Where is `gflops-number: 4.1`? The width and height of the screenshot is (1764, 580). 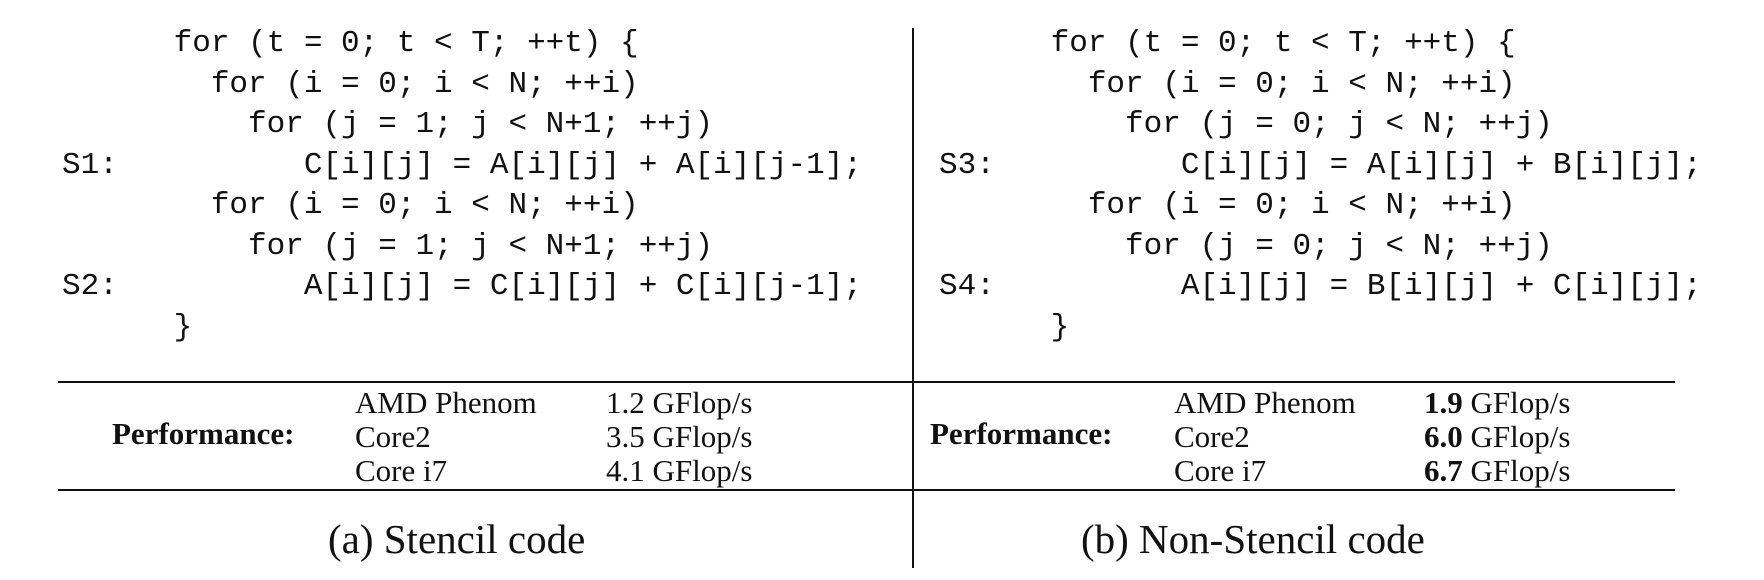 gflops-number: 4.1 is located at coordinates (625, 470).